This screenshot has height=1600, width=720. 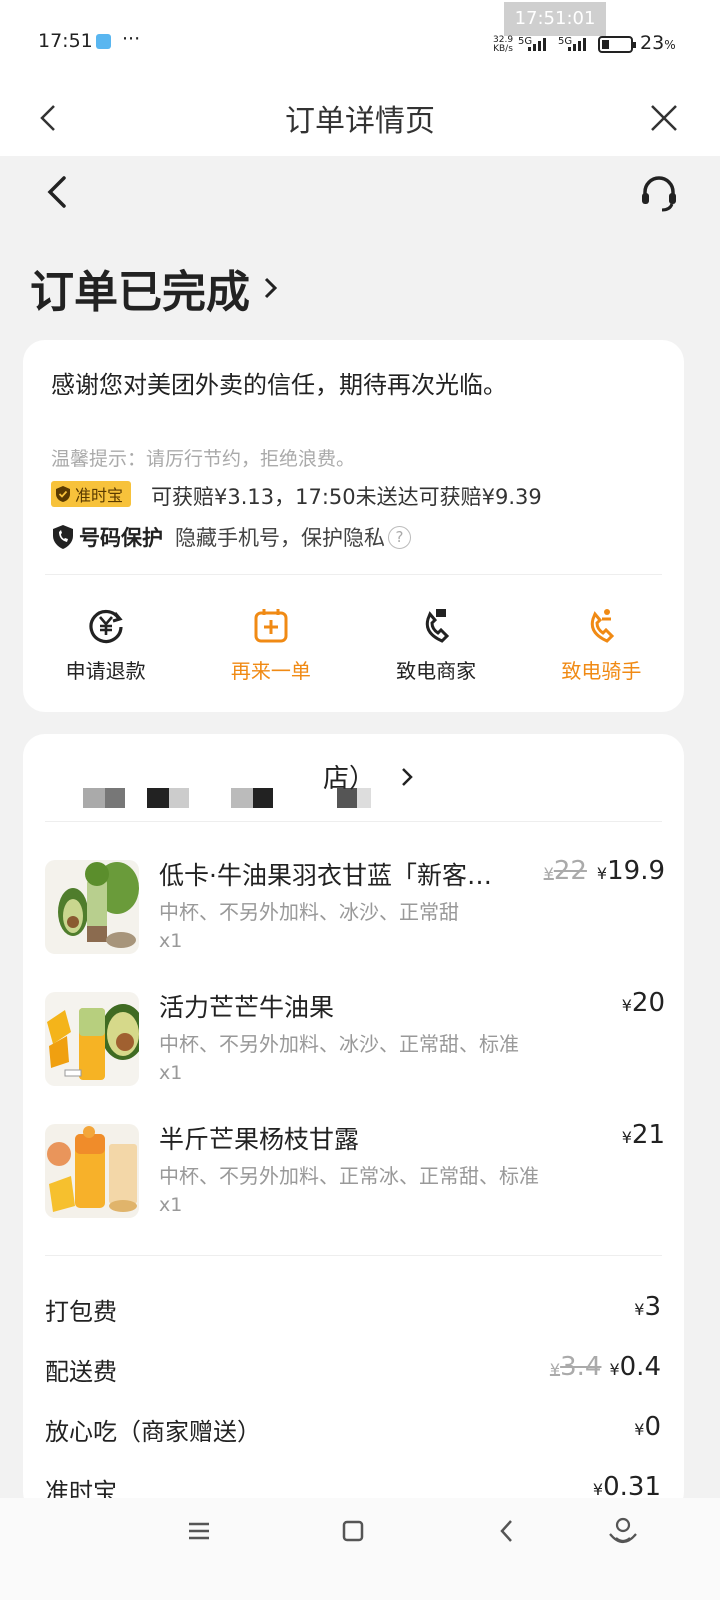 I want to click on refund-button: 申请退款, so click(x=105, y=644).